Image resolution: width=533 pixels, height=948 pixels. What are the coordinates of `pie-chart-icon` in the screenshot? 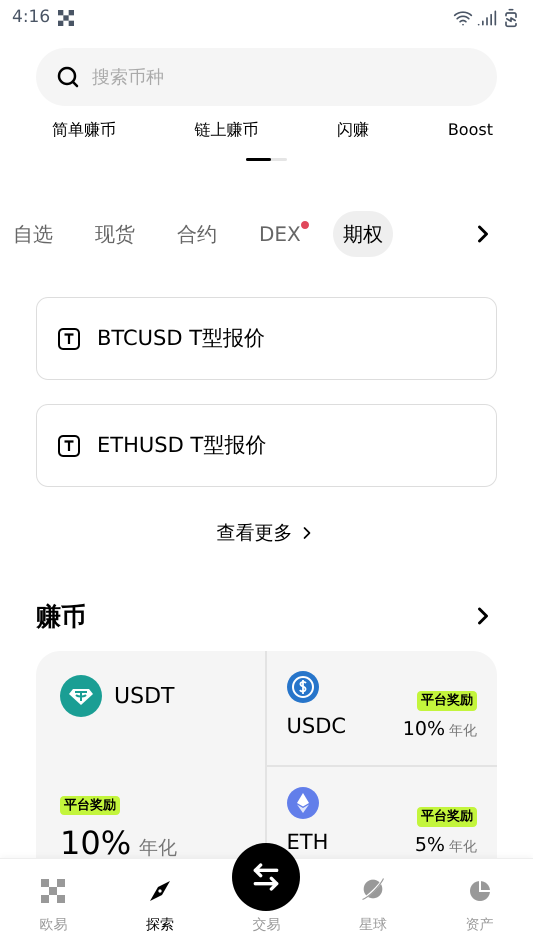 It's located at (480, 891).